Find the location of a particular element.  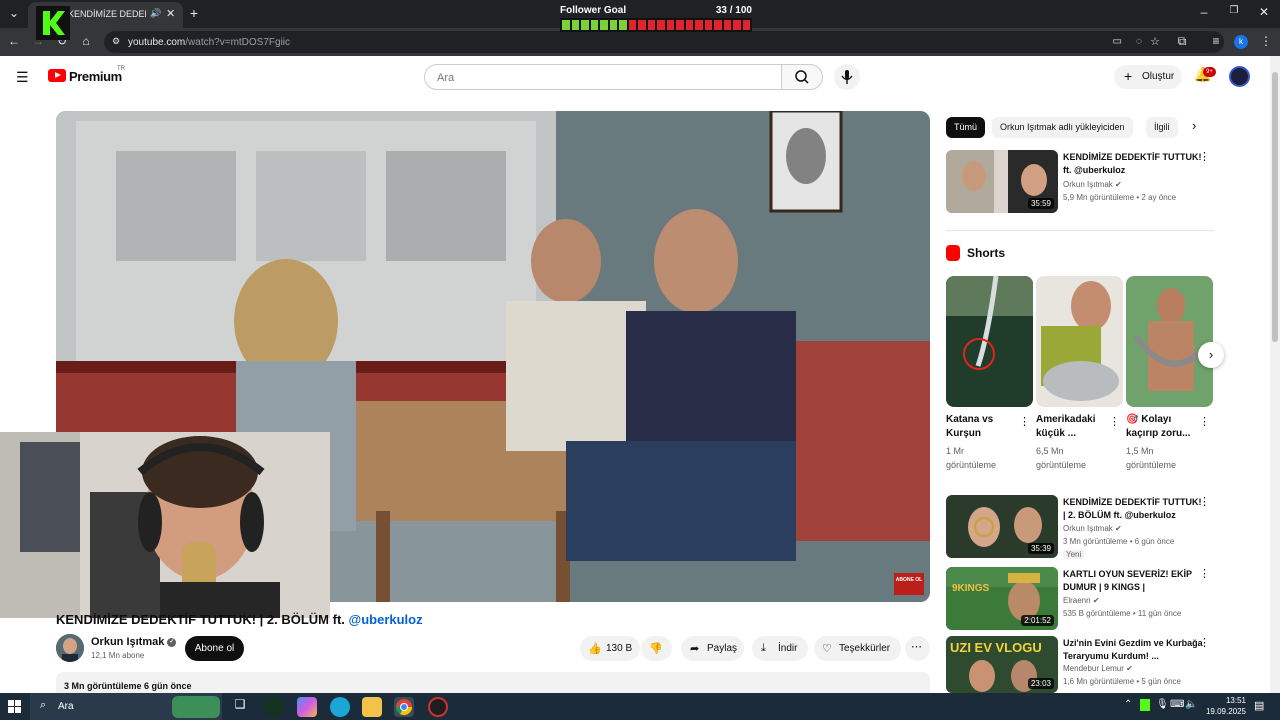

related-meta: 5,9 Mn görüntüleme • 2 ay önce is located at coordinates (1120, 197).